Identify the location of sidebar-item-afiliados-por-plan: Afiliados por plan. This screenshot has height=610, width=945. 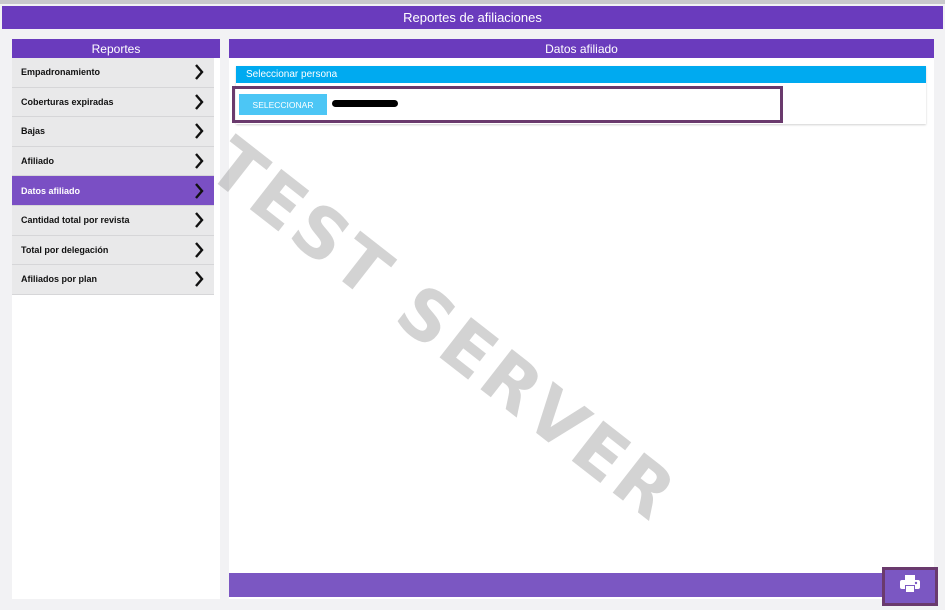
(113, 280).